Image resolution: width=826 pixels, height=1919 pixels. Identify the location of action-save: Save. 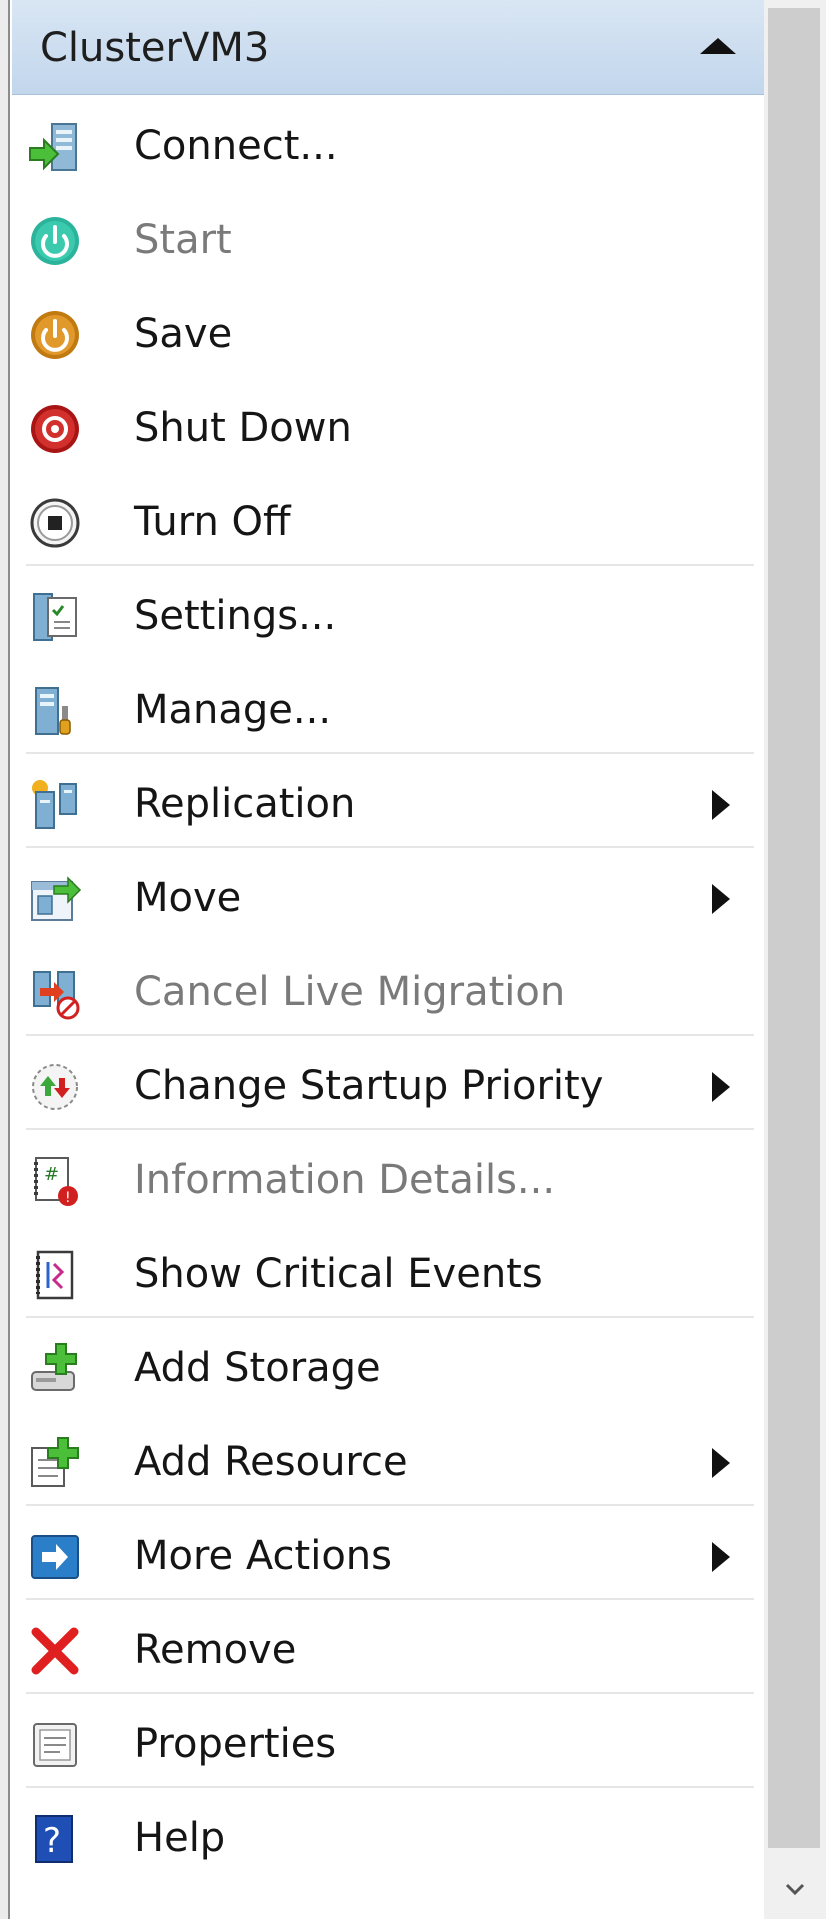
(382, 334).